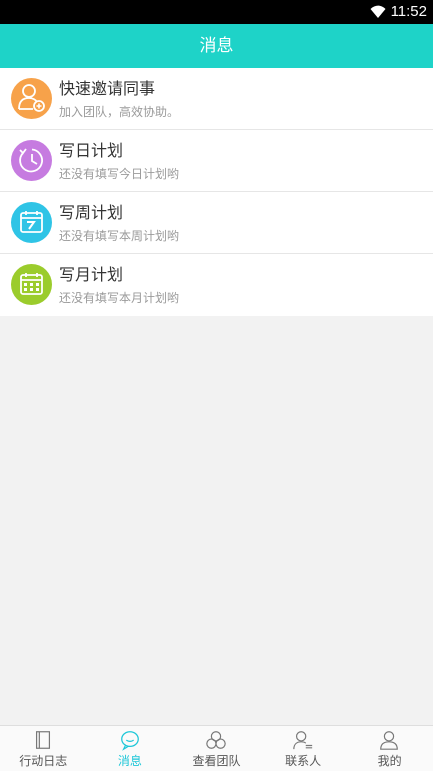  I want to click on clock-icon, so click(31, 160).